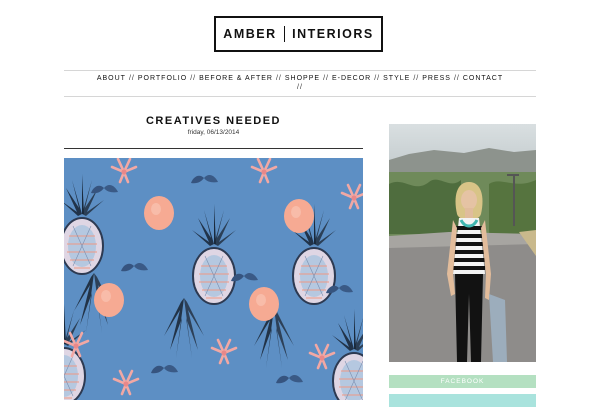  I want to click on nav-item-style: STYLE, so click(396, 78).